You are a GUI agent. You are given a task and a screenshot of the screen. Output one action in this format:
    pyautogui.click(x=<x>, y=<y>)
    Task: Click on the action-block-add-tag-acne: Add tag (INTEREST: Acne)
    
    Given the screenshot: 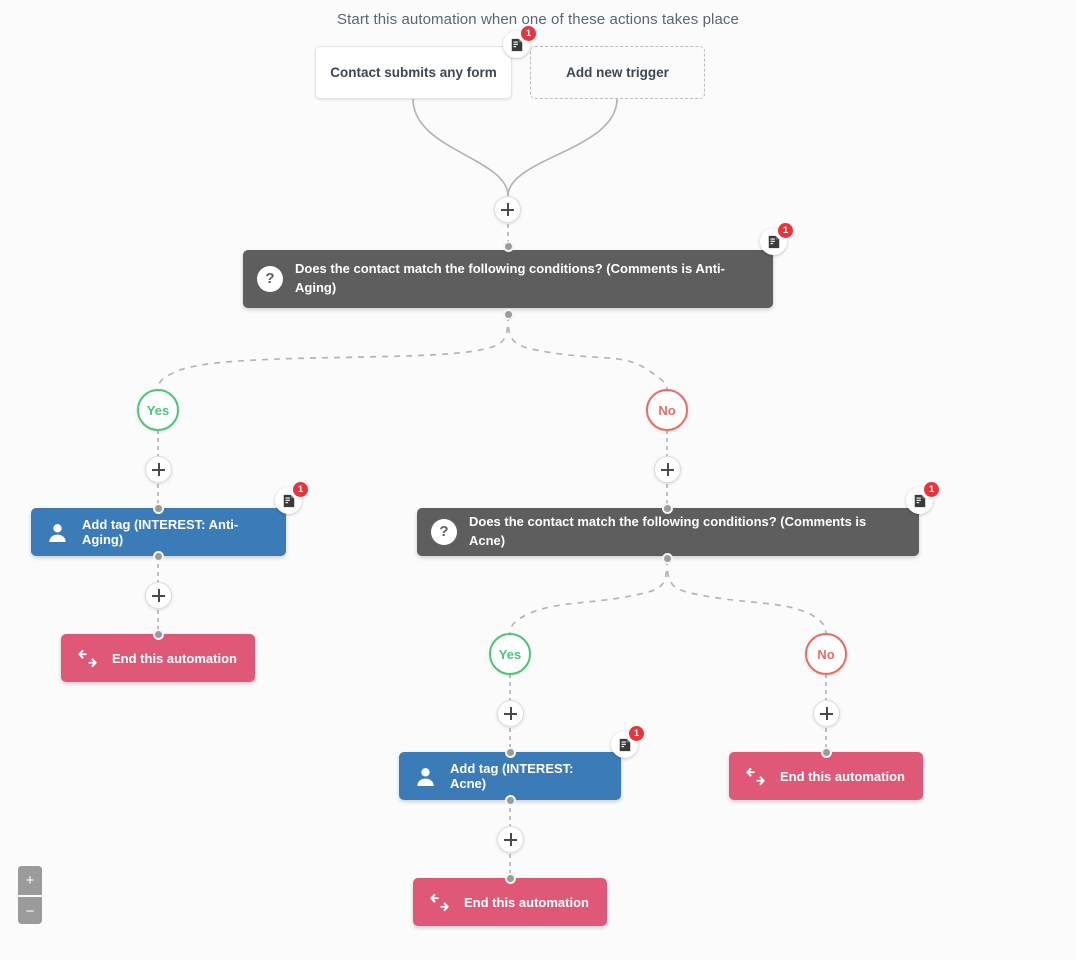 What is the action you would take?
    pyautogui.click(x=510, y=776)
    